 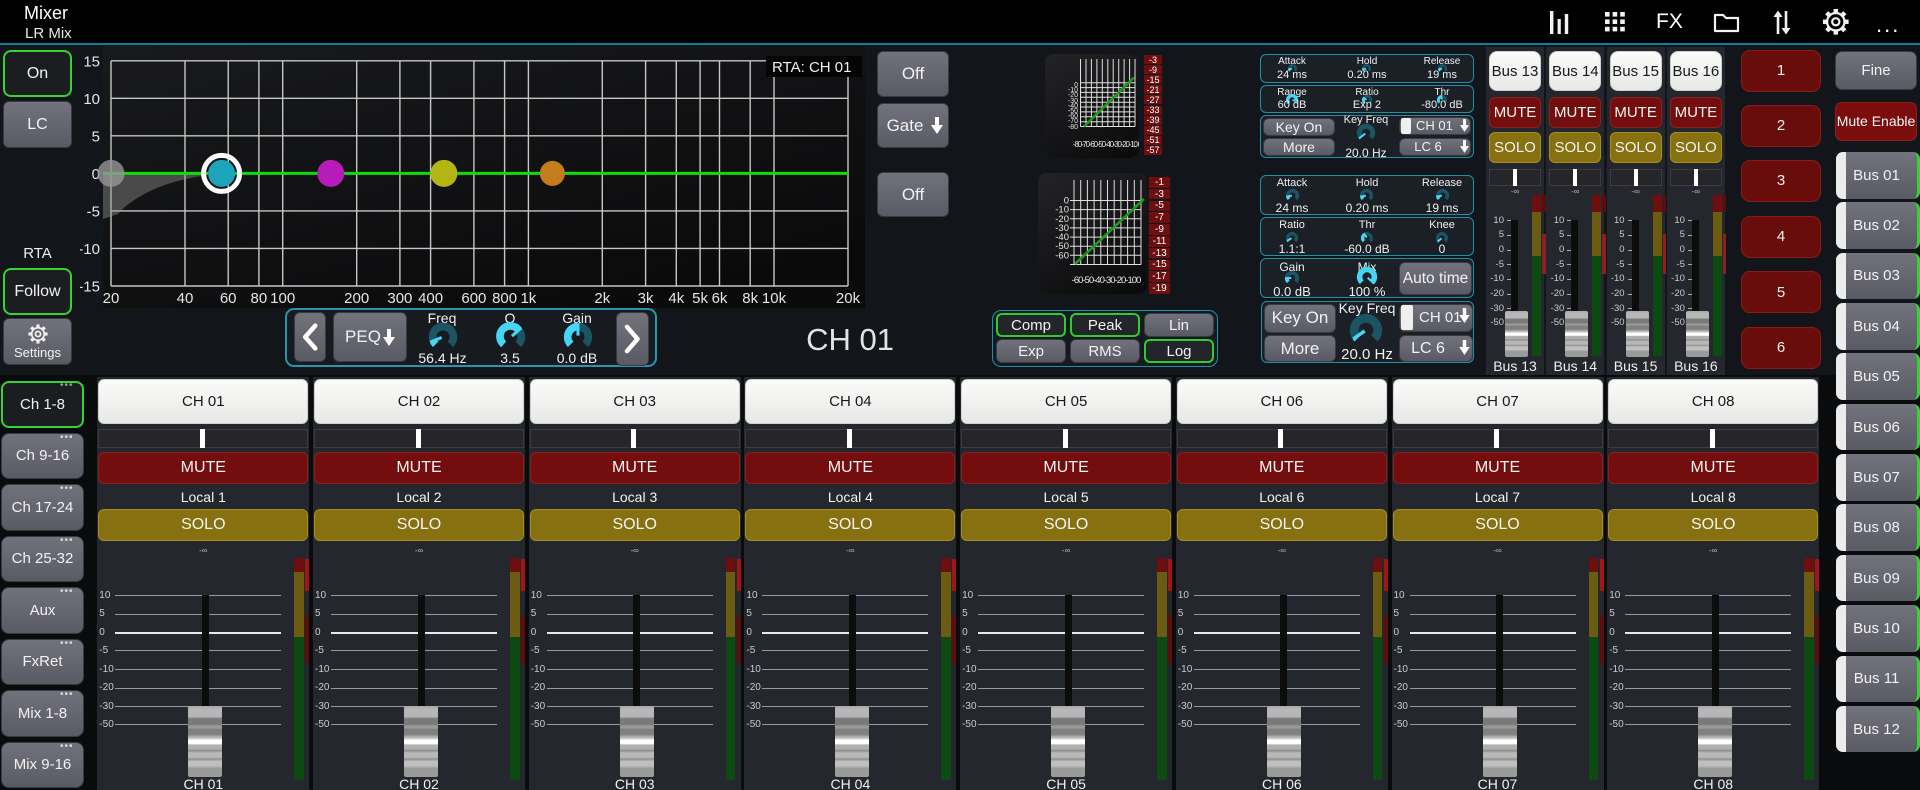 What do you see at coordinates (1073, 127) in the screenshot?
I see `svg-text: -80` at bounding box center [1073, 127].